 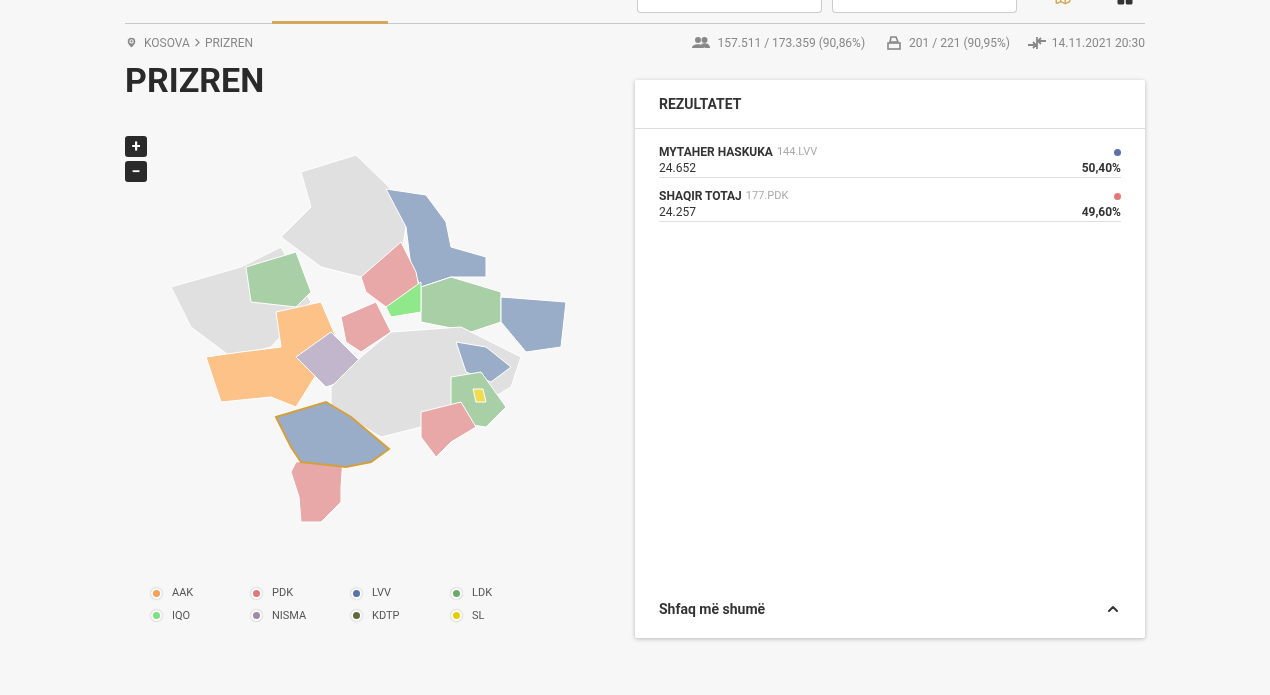 I want to click on vote-percent: 49,60%, so click(x=1101, y=212).